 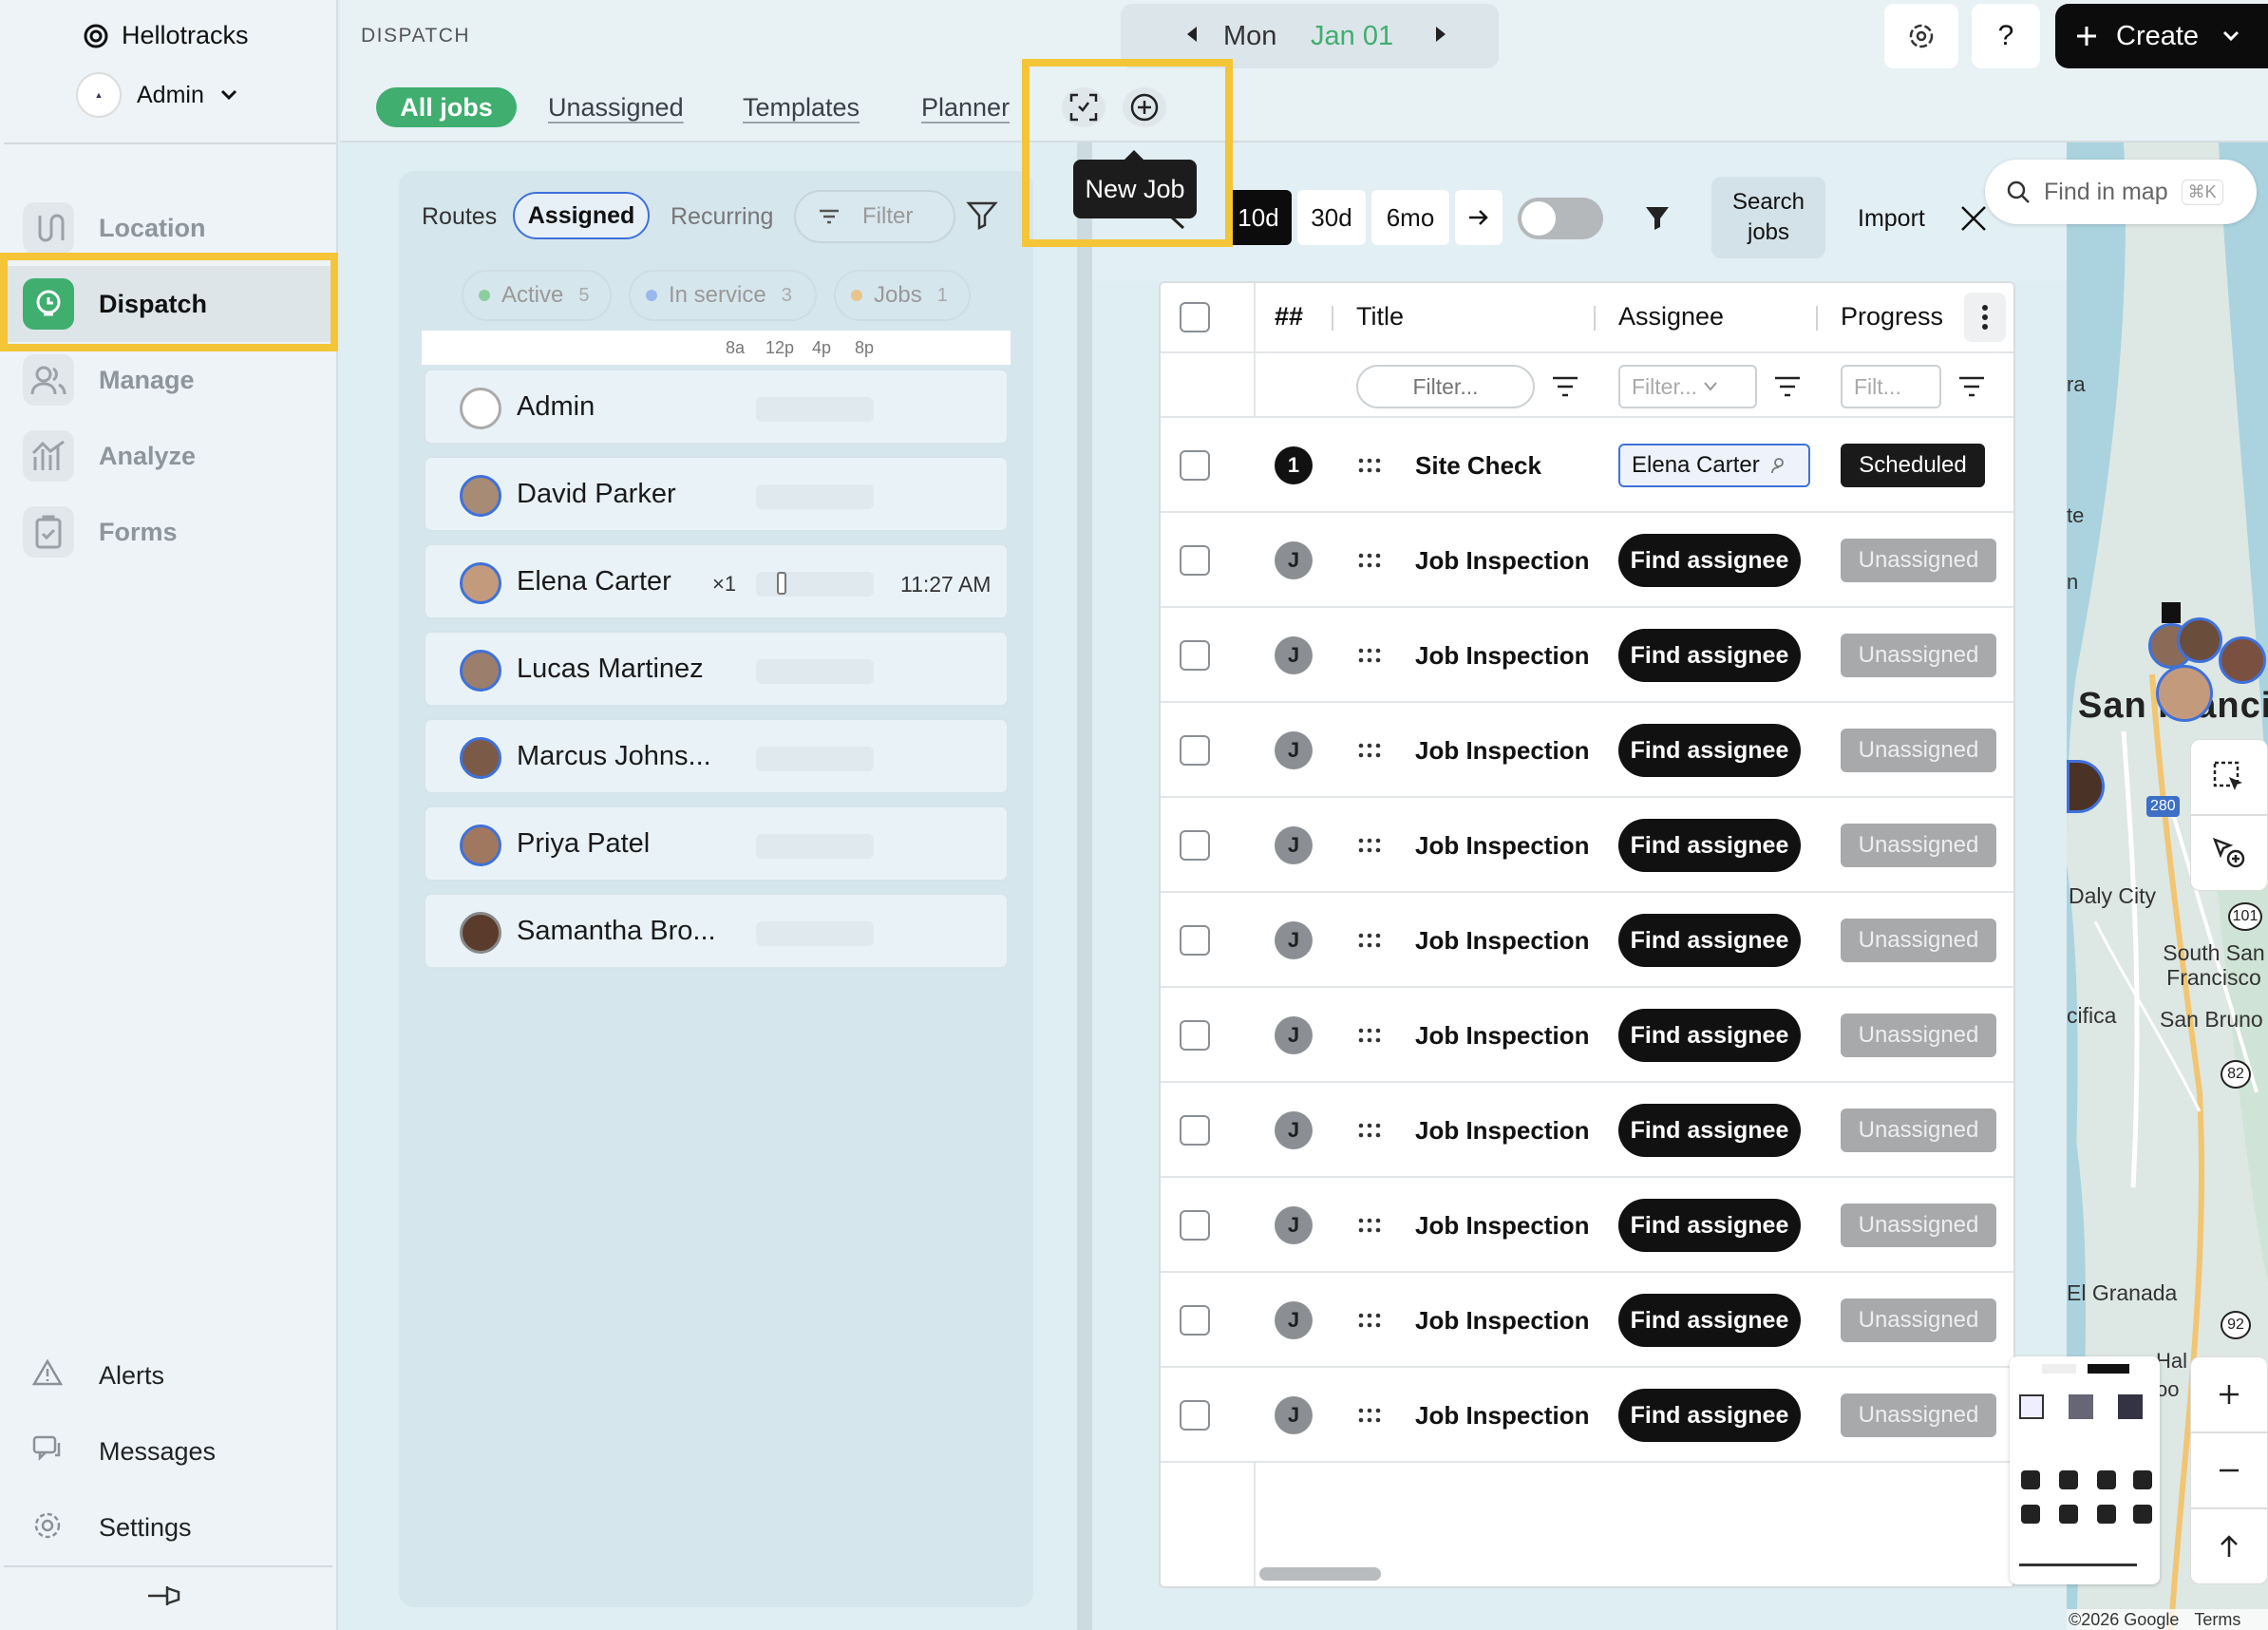 What do you see at coordinates (169, 532) in the screenshot?
I see `sidebar-item-forms: Forms` at bounding box center [169, 532].